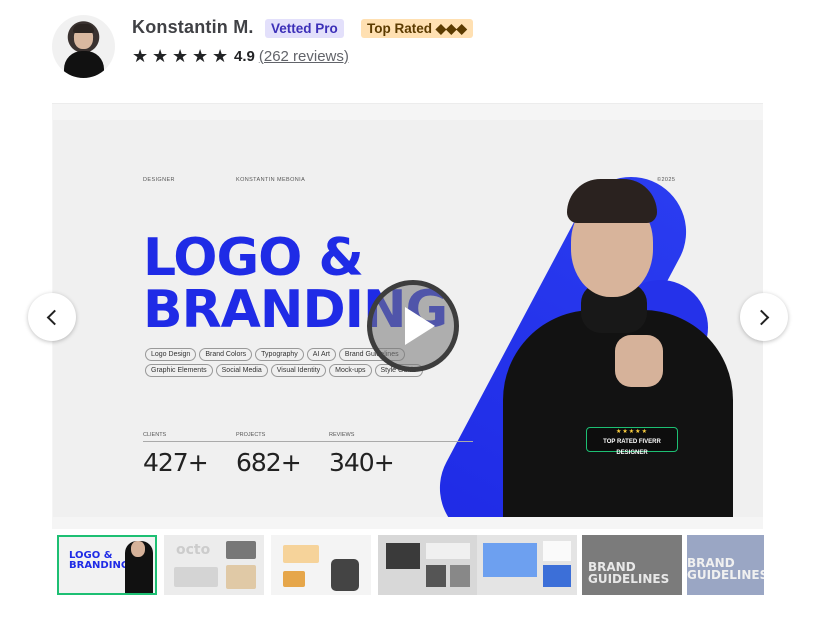 The image size is (813, 622). What do you see at coordinates (420, 326) in the screenshot?
I see `play-icon` at bounding box center [420, 326].